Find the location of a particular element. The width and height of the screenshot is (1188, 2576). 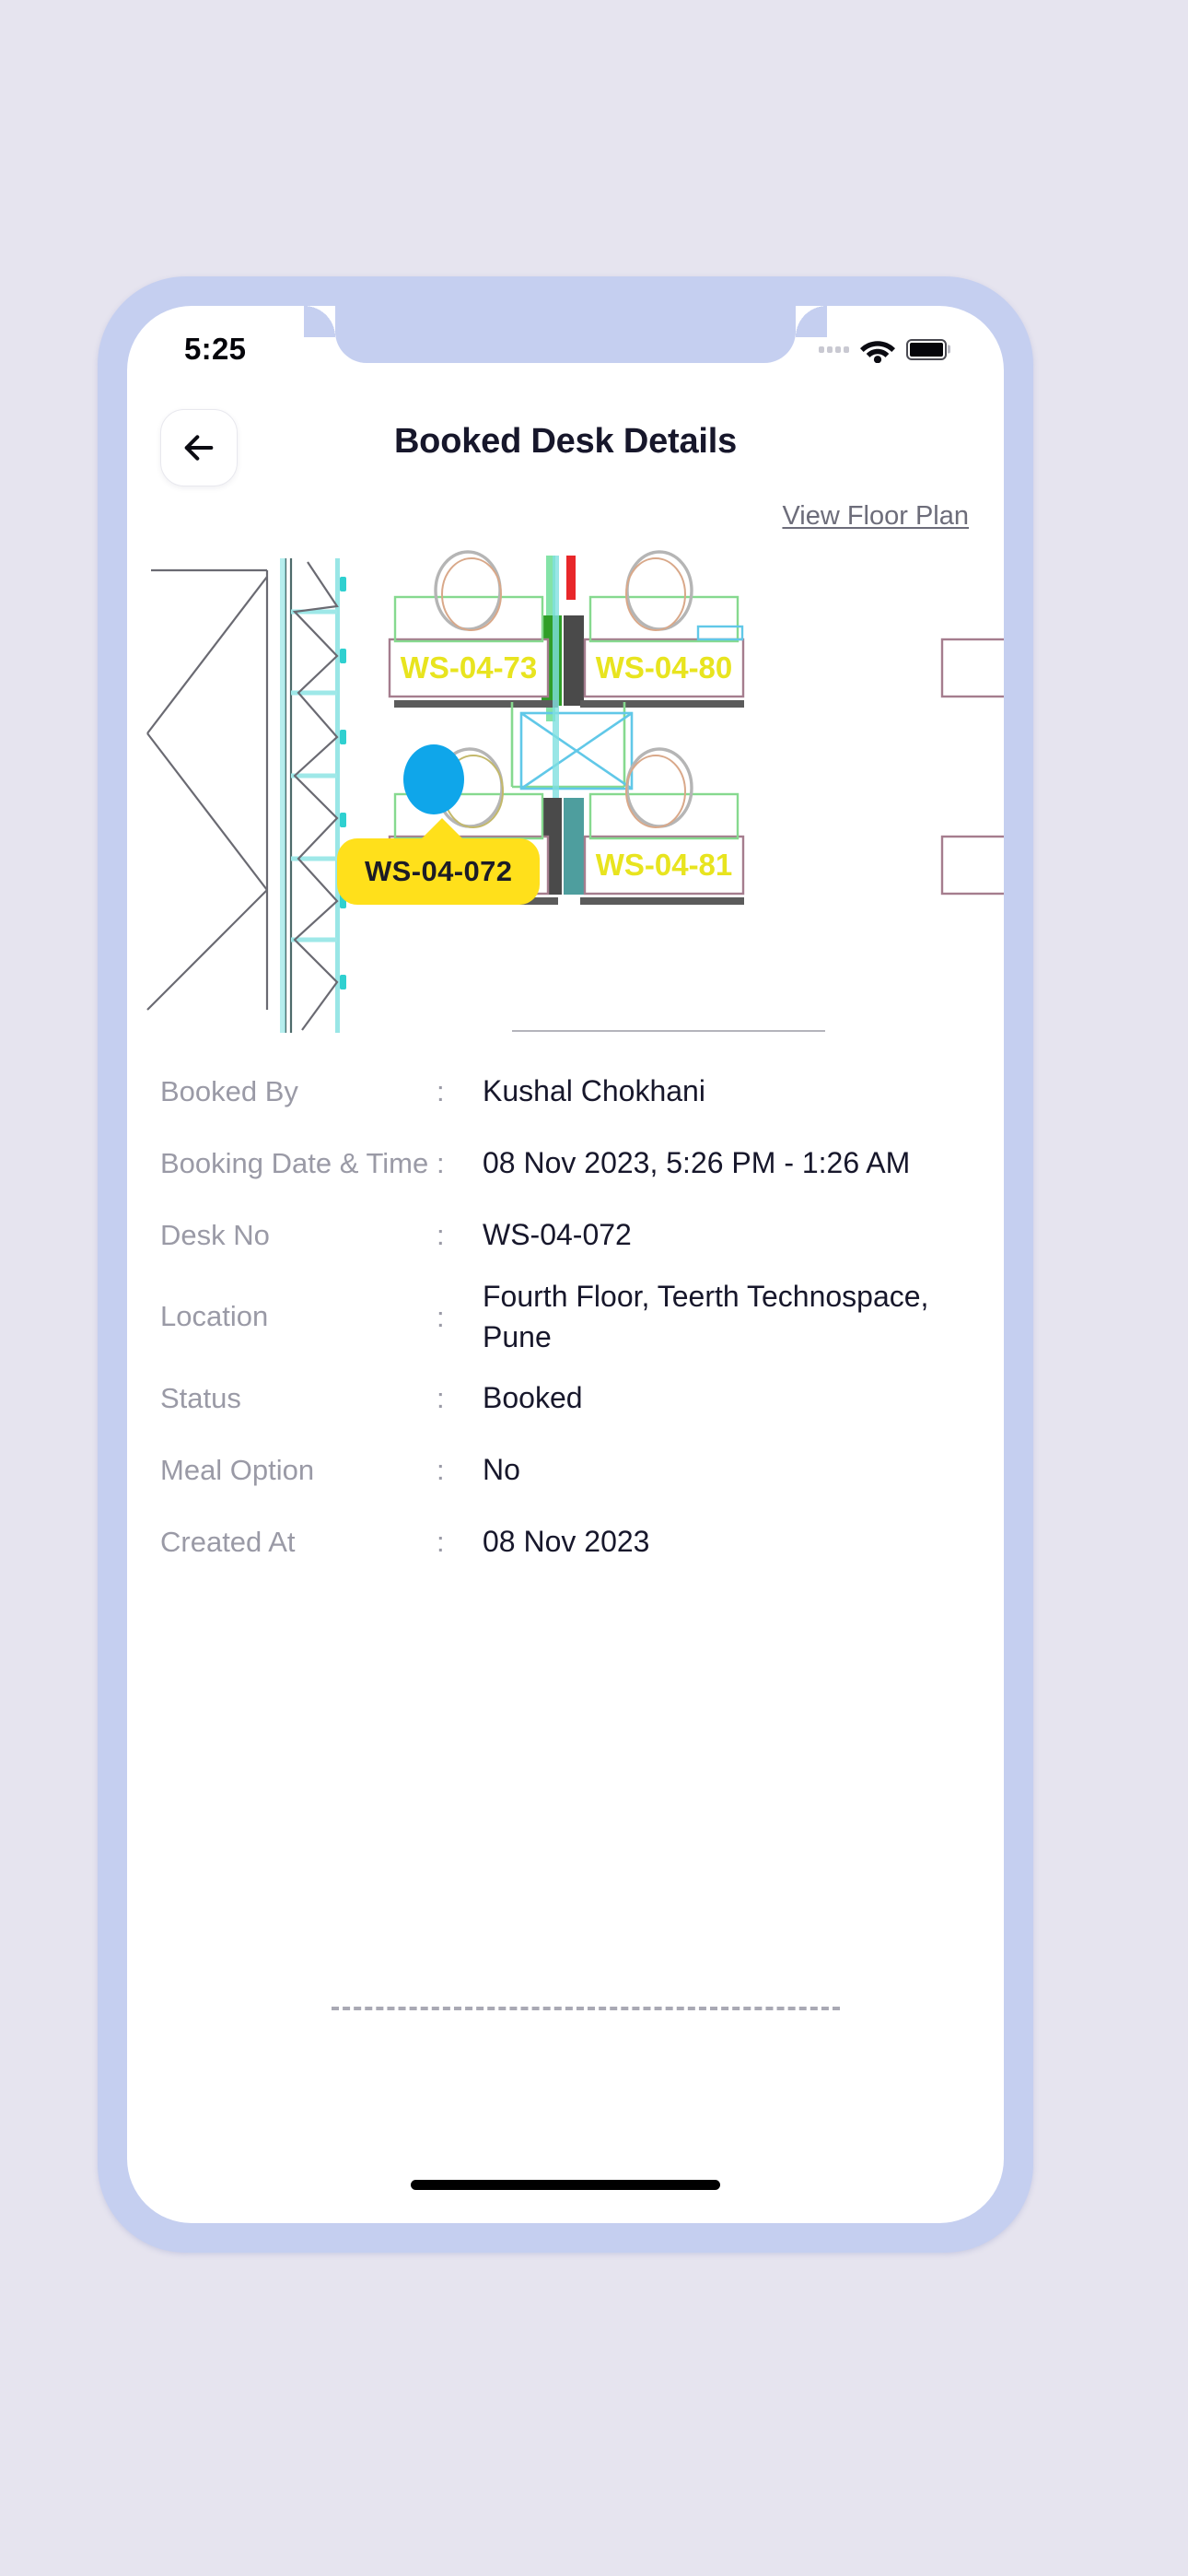

app-header: Booked Desk Details is located at coordinates (565, 455).